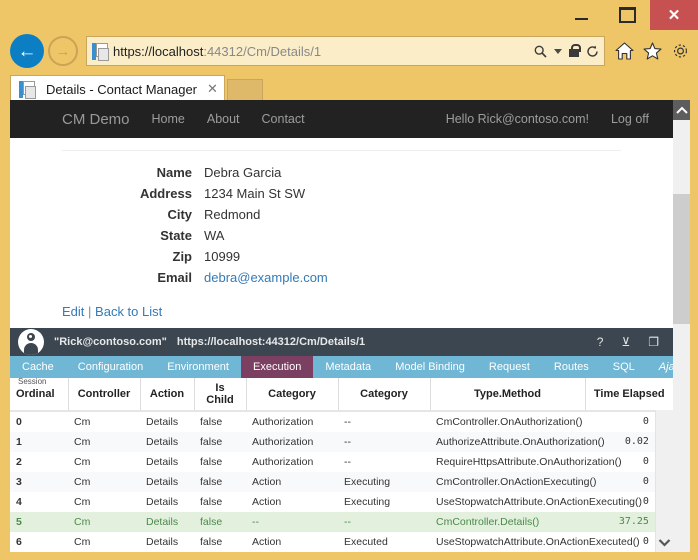 Image resolution: width=698 pixels, height=560 pixels. I want to click on maximize-button, so click(627, 15).